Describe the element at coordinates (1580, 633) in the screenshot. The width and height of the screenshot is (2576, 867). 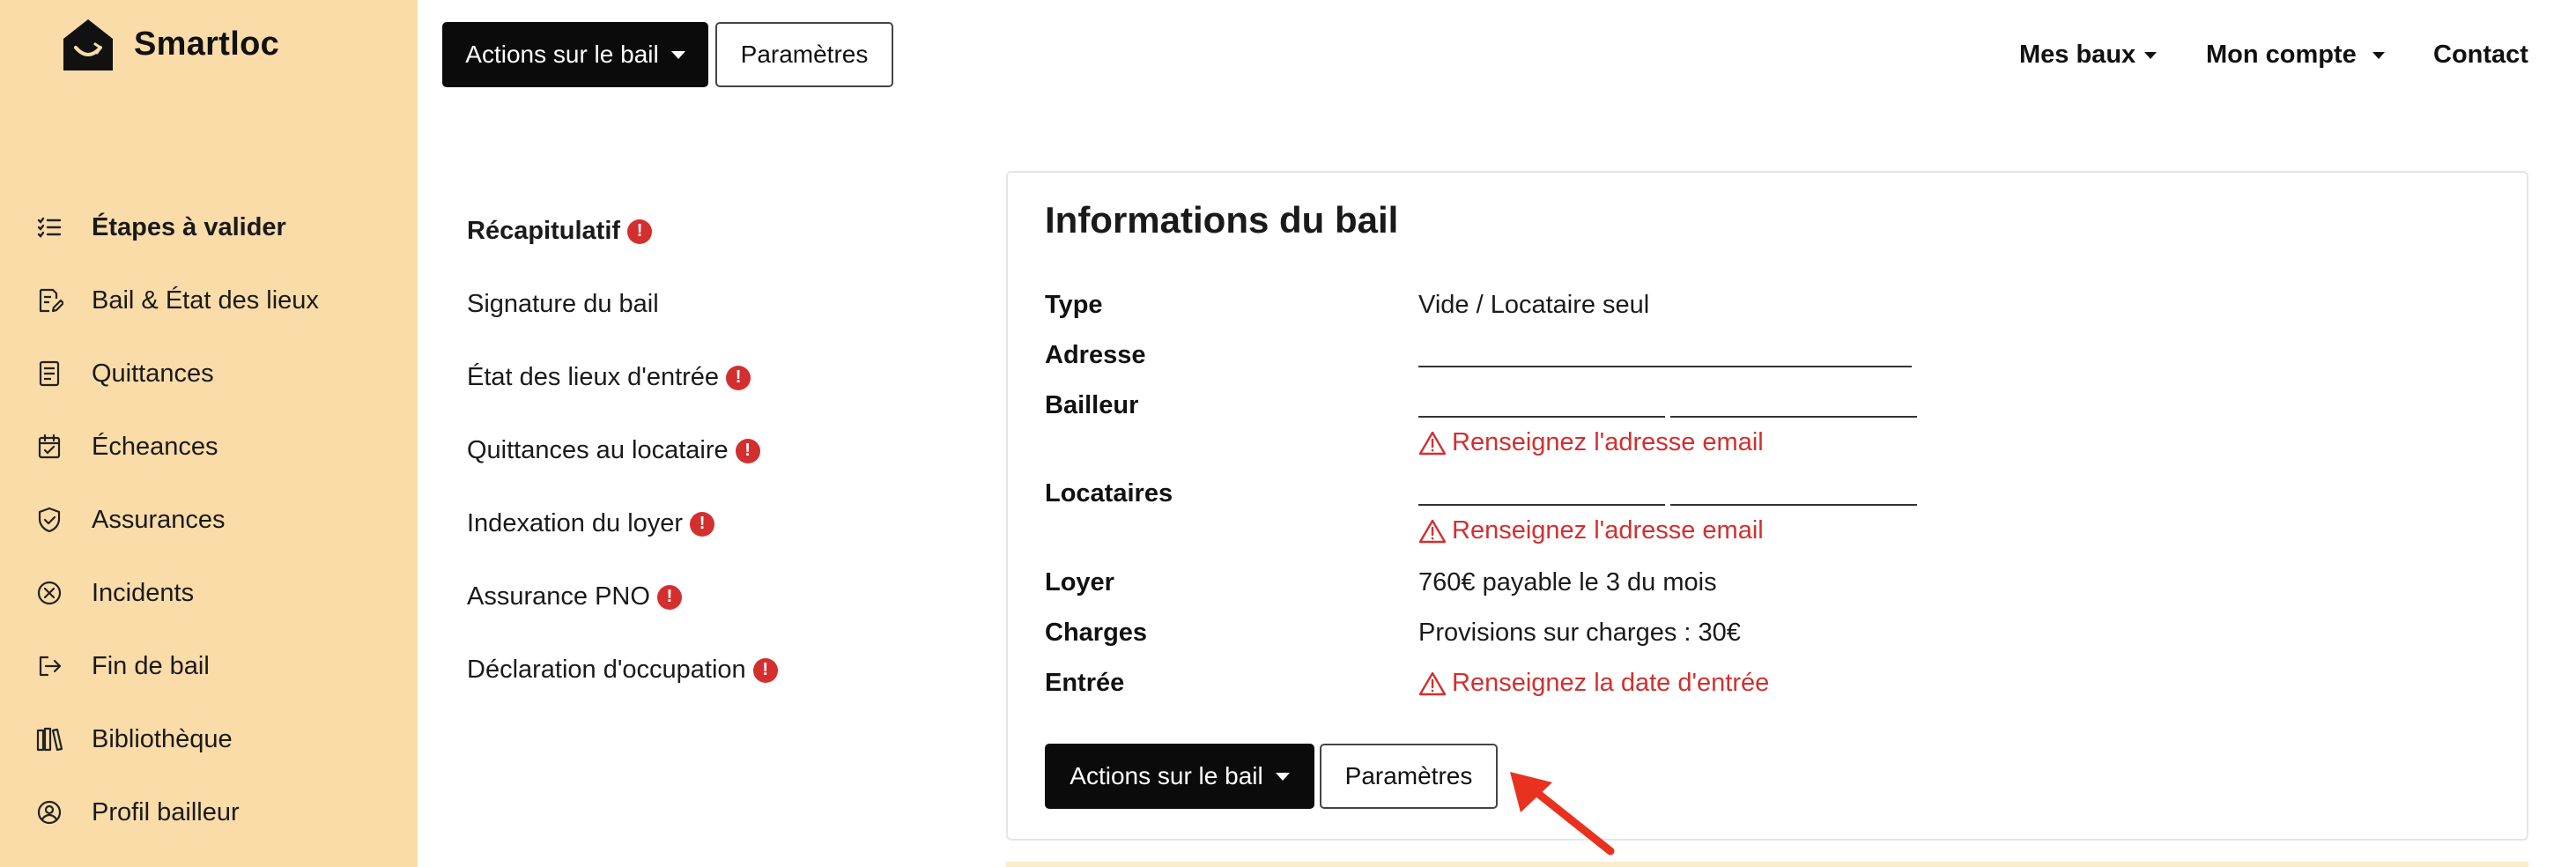
I see `charges-value: Provisions sur charges : 30€` at that location.